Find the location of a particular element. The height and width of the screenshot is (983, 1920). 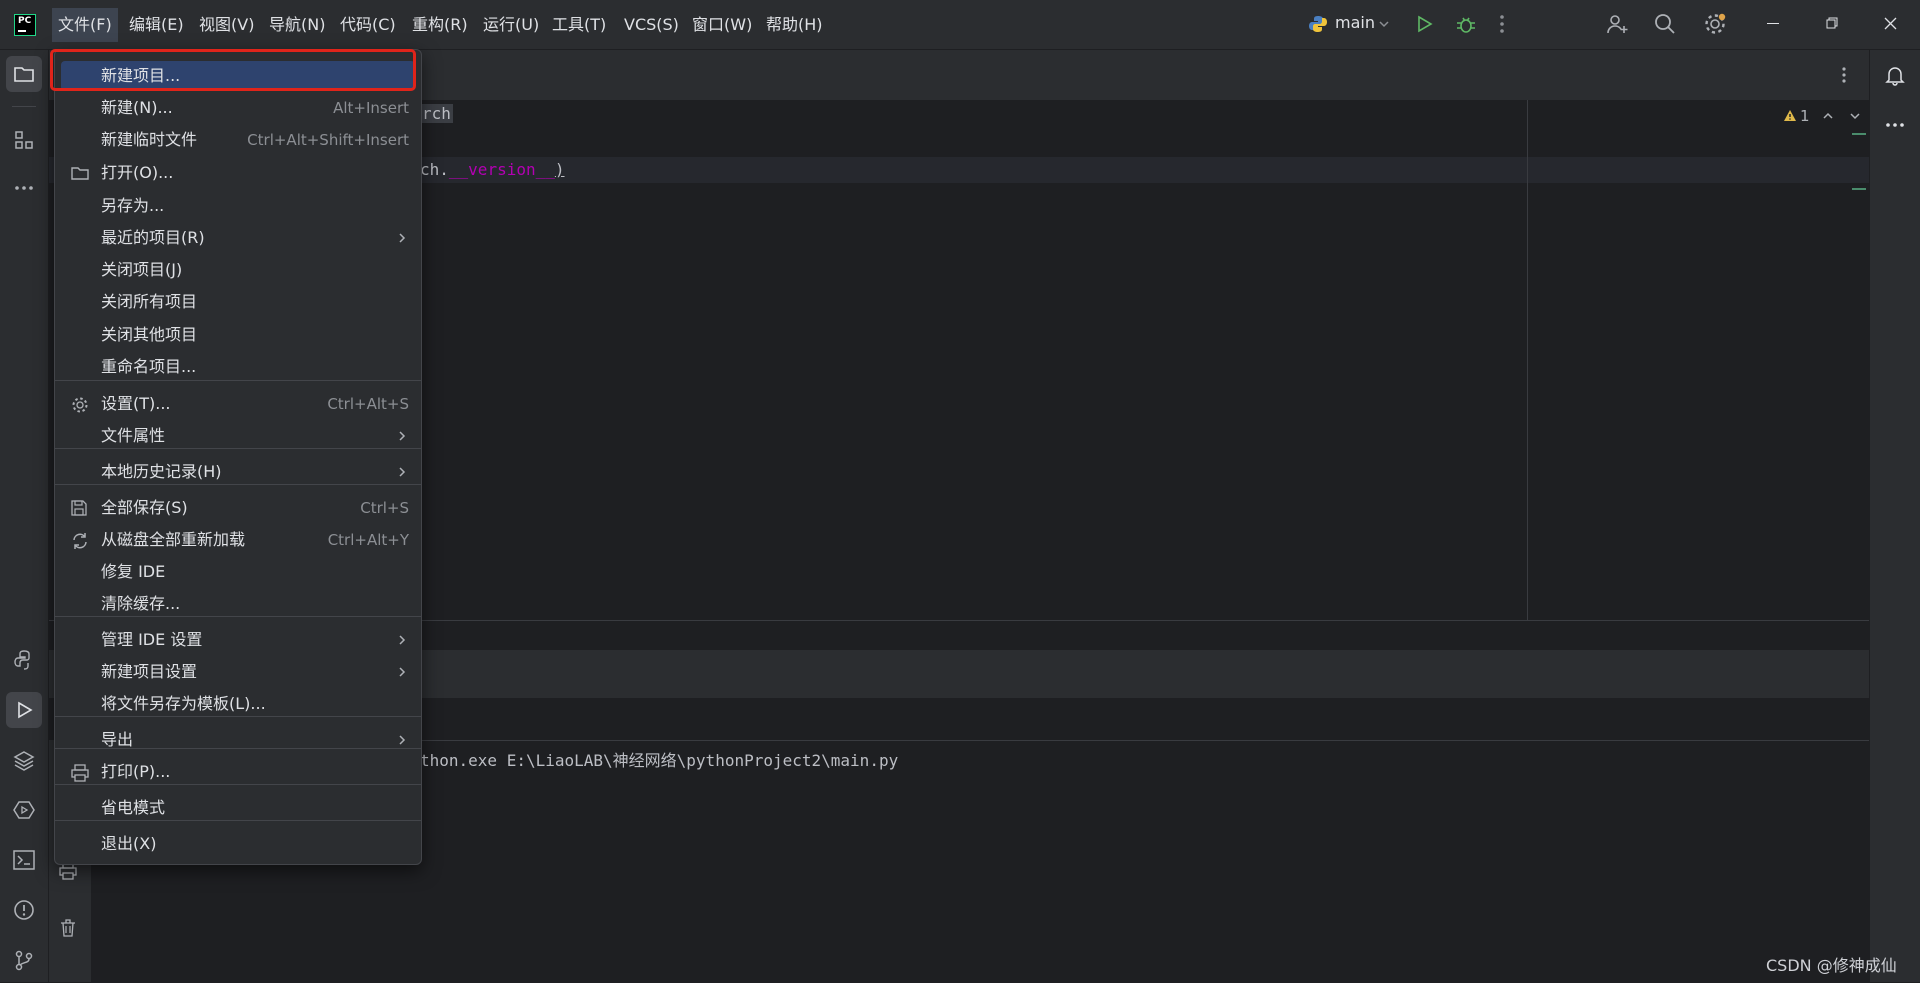

tab-options-icon is located at coordinates (1844, 75).